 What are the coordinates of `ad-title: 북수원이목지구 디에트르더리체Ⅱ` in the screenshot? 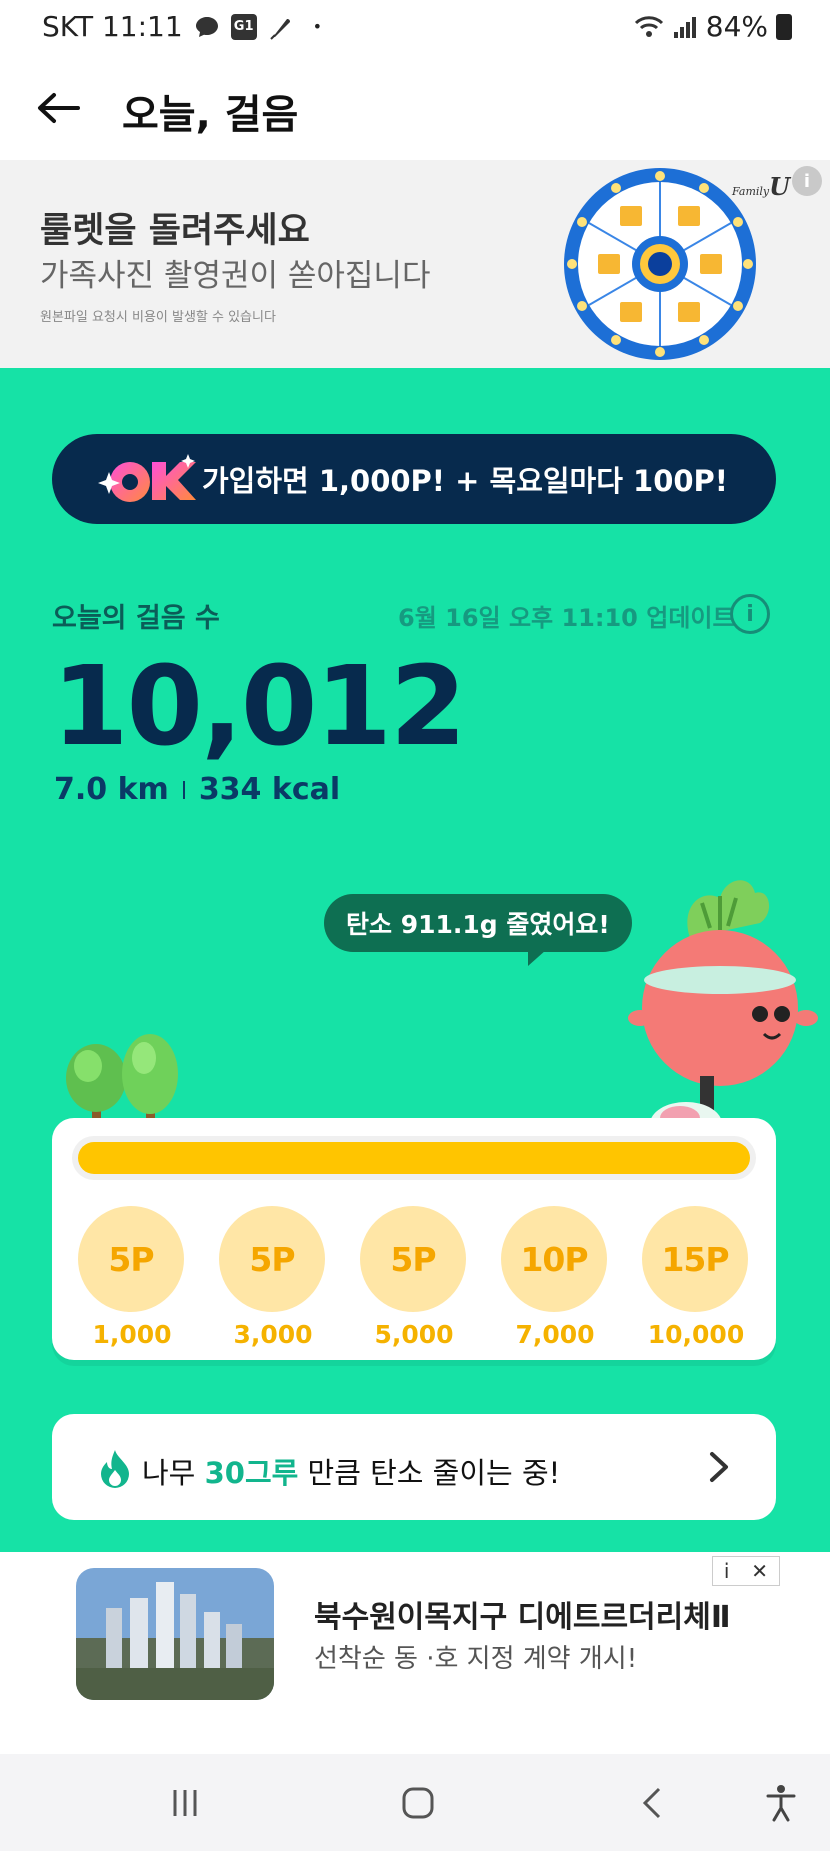 It's located at (522, 1617).